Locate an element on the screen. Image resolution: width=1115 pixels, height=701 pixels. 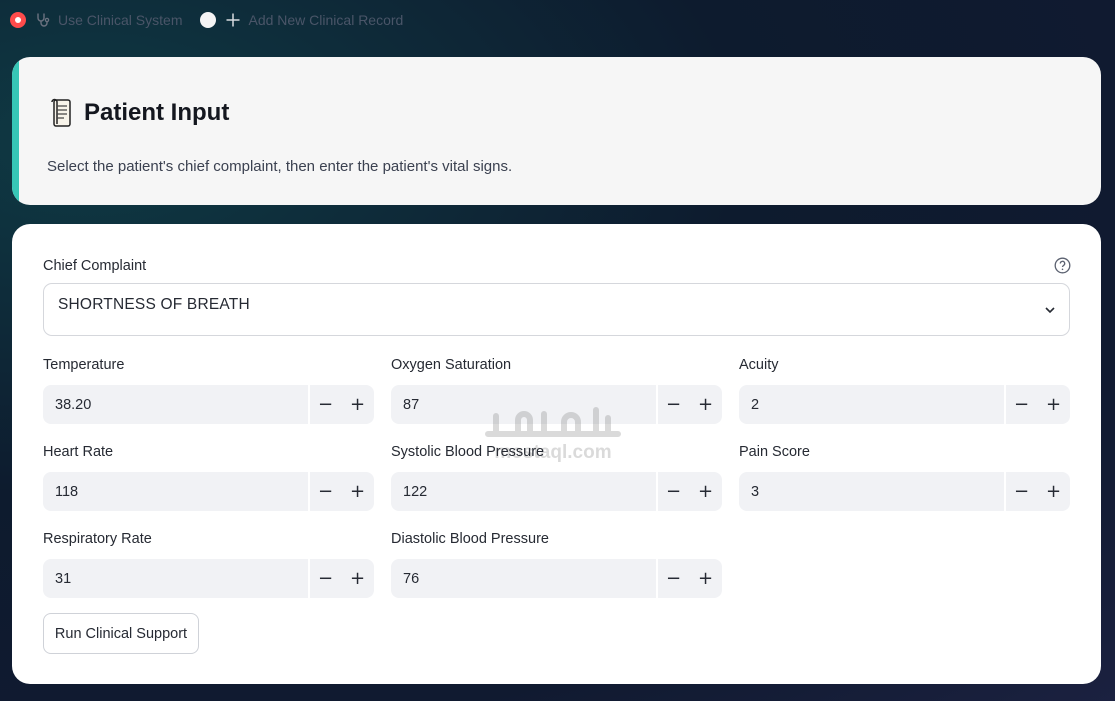
temperature-field: Temperature − + is located at coordinates (208, 389).